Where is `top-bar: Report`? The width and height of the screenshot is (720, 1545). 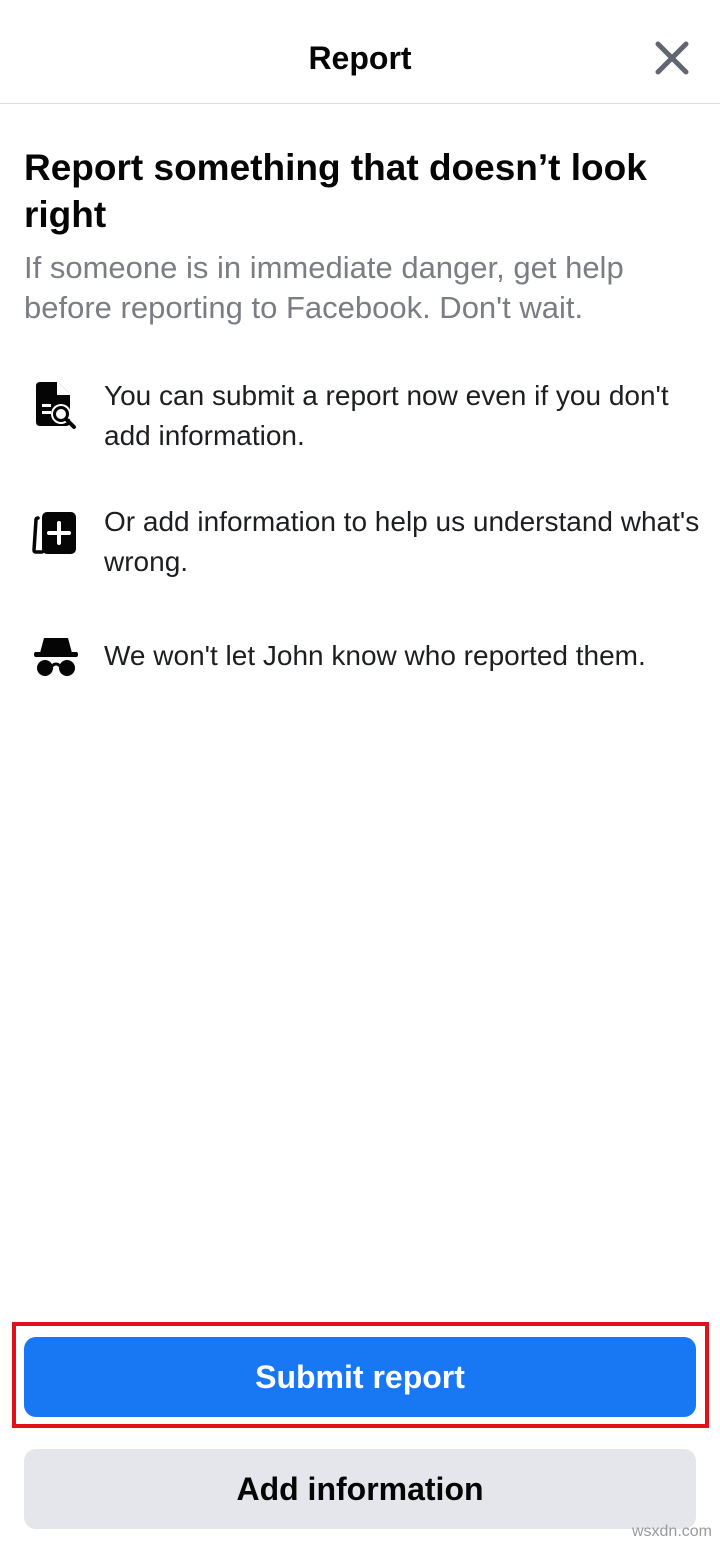 top-bar: Report is located at coordinates (360, 52).